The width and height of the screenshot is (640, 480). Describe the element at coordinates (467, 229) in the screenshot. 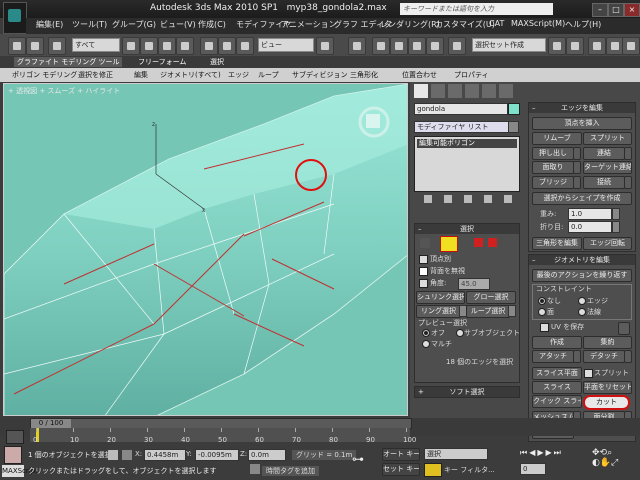

I see `selection-rollout-header: – 選択` at that location.